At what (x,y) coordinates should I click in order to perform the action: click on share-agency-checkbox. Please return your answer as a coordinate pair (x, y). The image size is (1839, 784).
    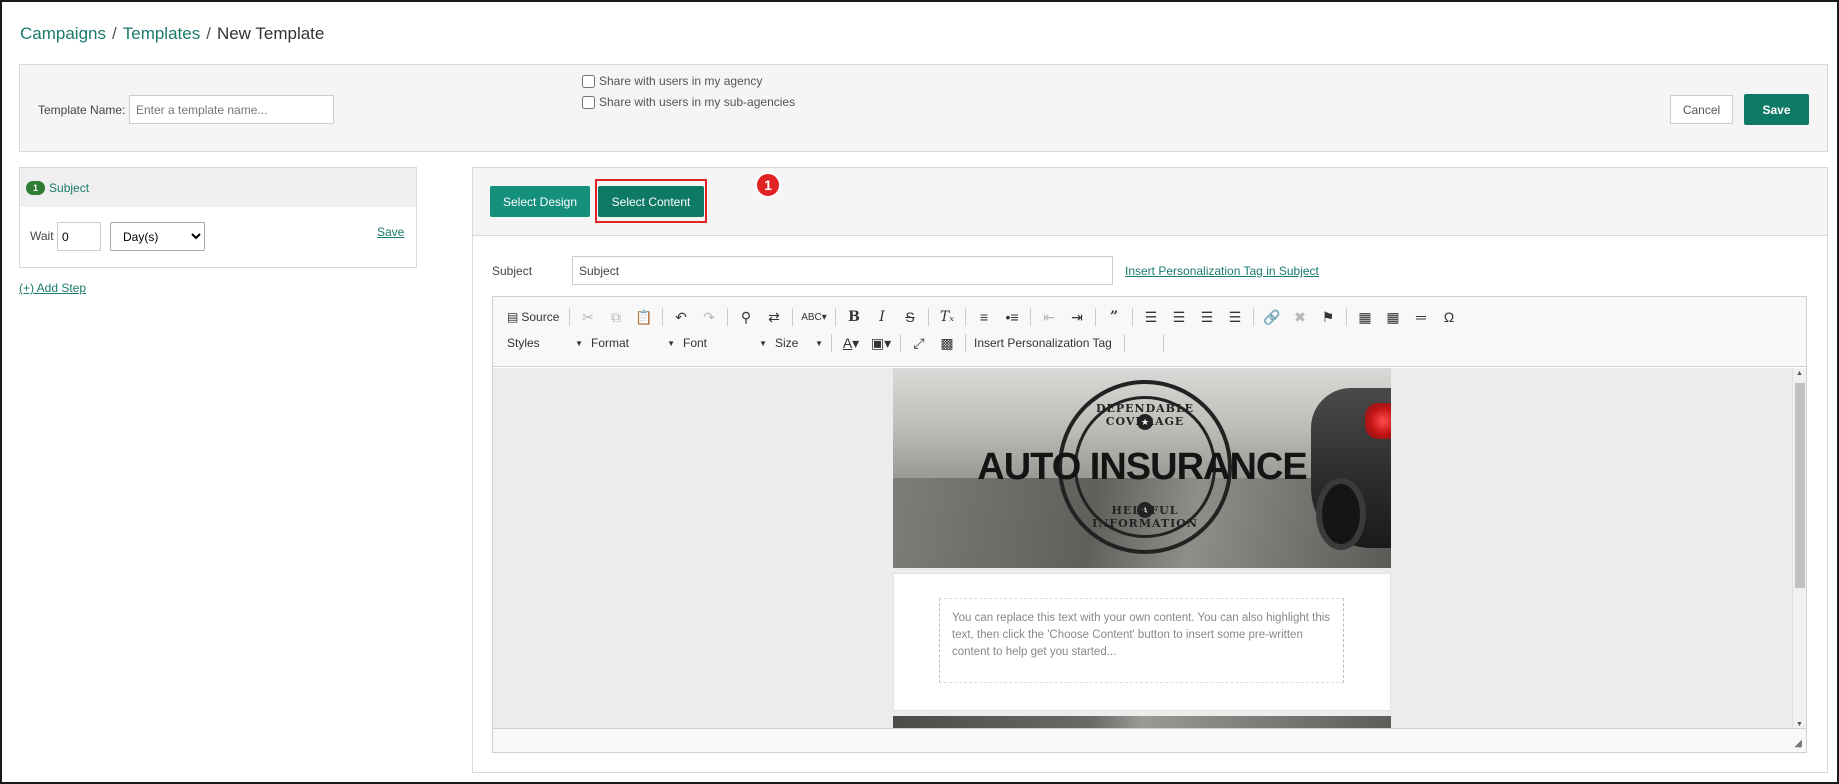
    Looking at the image, I should click on (588, 81).